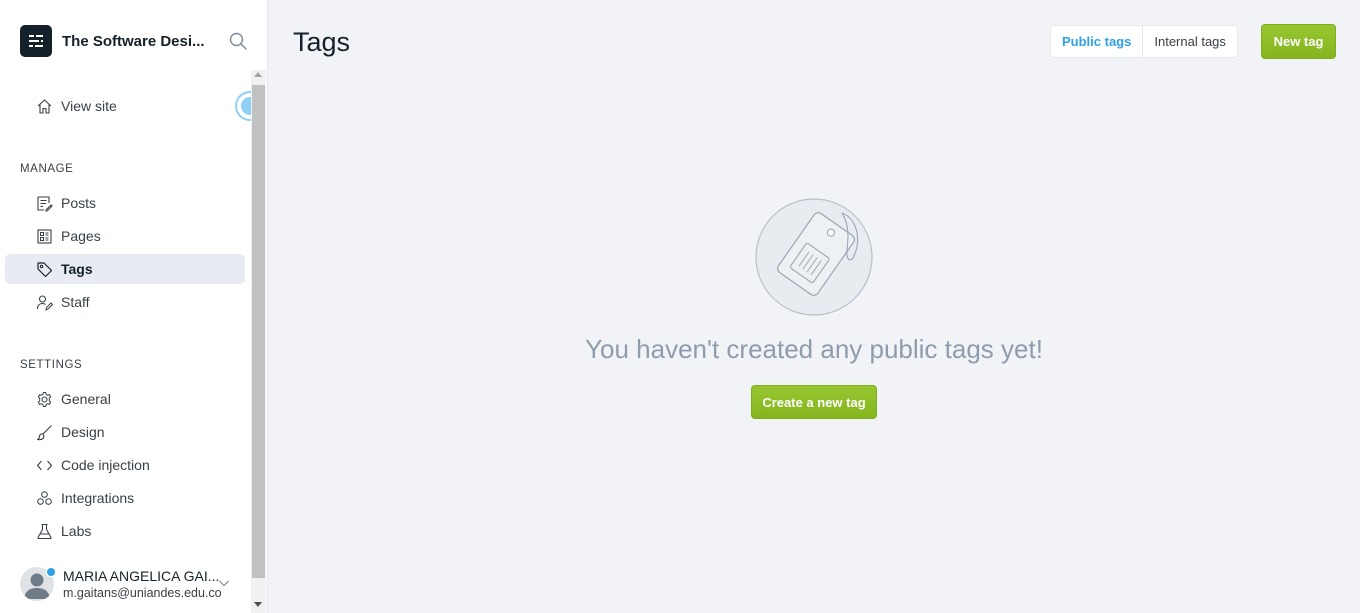 Image resolution: width=1360 pixels, height=613 pixels. What do you see at coordinates (125, 269) in the screenshot?
I see `sidebar-item-tags: Tags` at bounding box center [125, 269].